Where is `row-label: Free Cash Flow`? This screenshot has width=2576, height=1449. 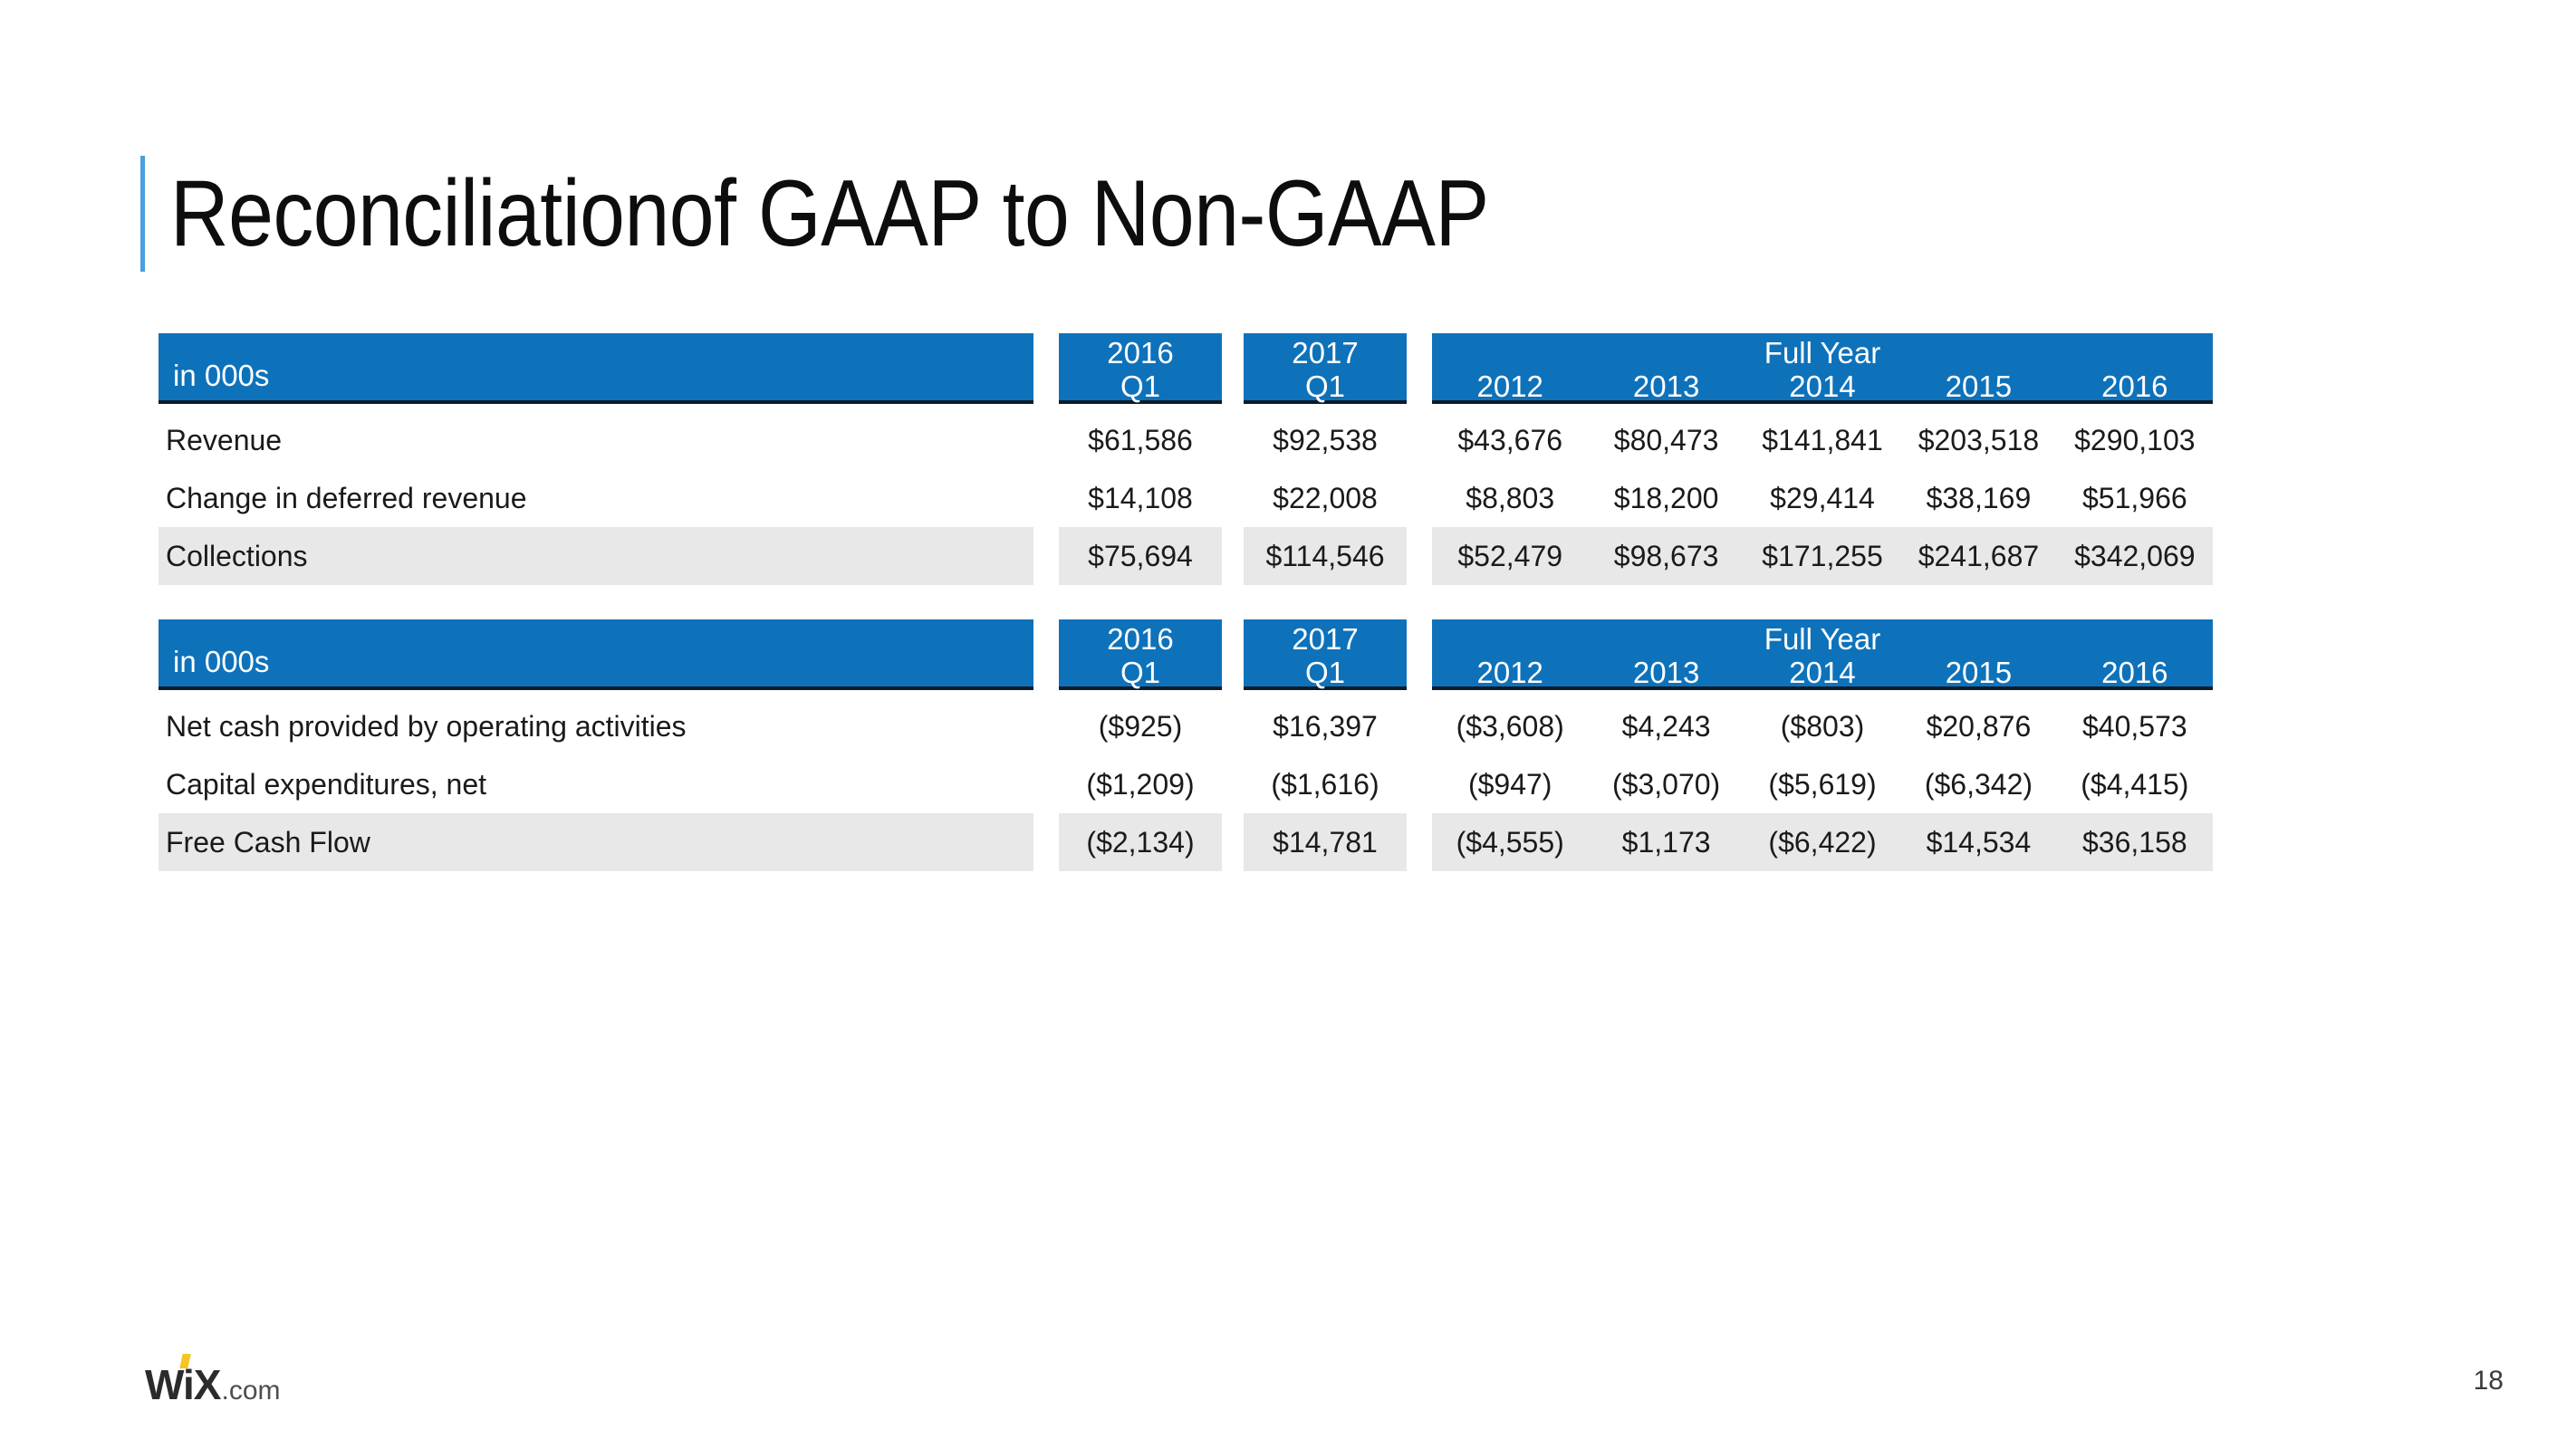
row-label: Free Cash Flow is located at coordinates (596, 842).